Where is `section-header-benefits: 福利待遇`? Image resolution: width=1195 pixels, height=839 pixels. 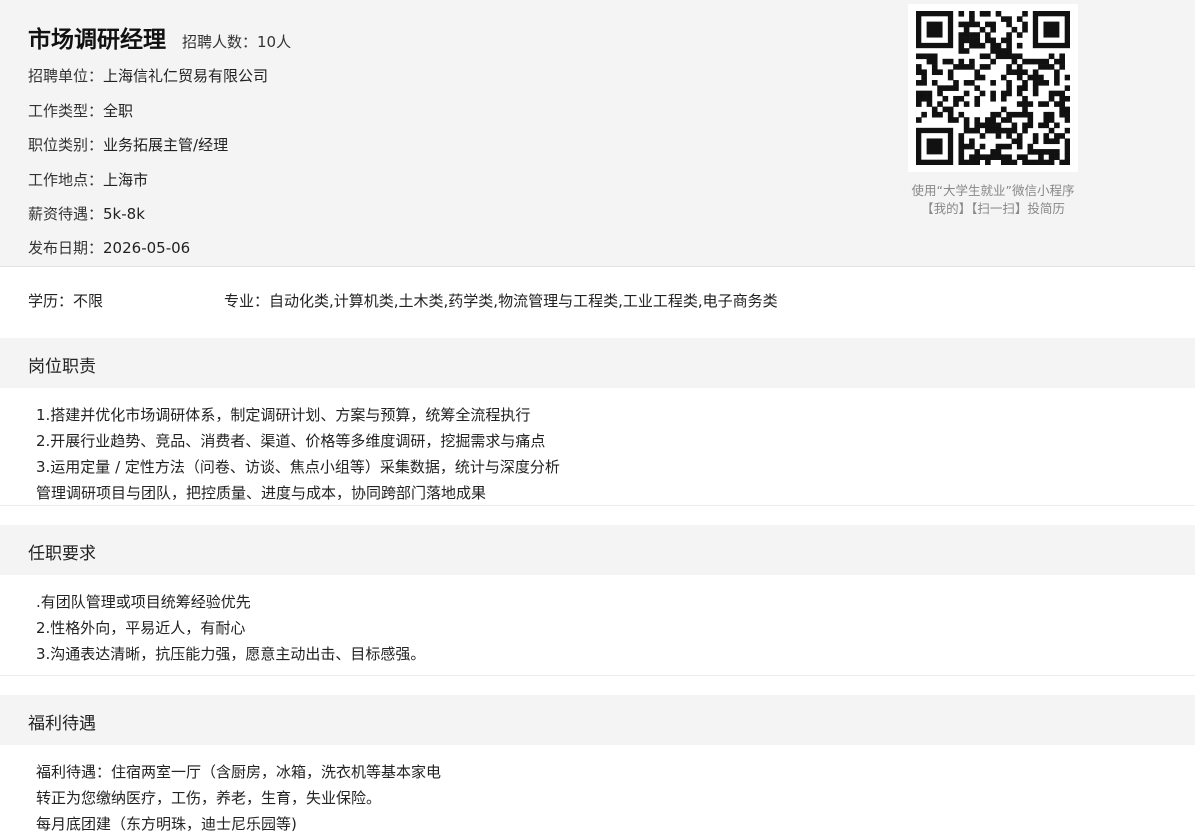 section-header-benefits: 福利待遇 is located at coordinates (597, 720).